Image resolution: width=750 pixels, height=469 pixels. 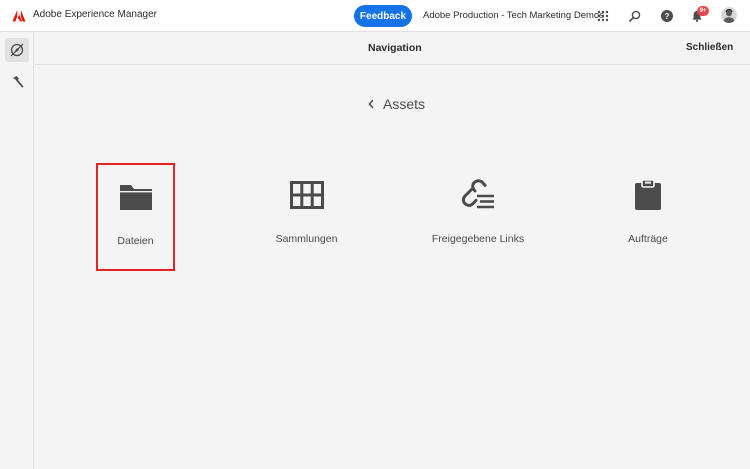 I want to click on tile-label: Dateien, so click(x=135, y=241).